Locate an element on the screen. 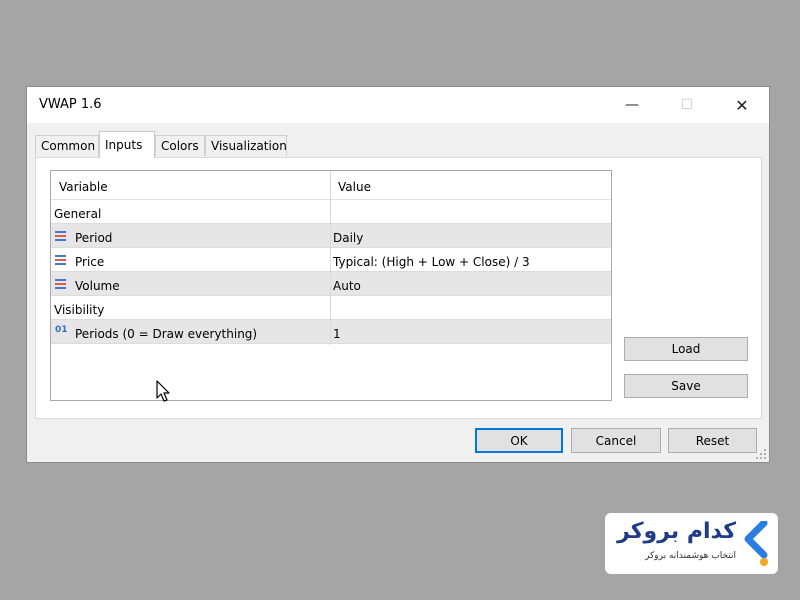  row-value: Typical: (High + Low + Close) / 3 is located at coordinates (431, 262).